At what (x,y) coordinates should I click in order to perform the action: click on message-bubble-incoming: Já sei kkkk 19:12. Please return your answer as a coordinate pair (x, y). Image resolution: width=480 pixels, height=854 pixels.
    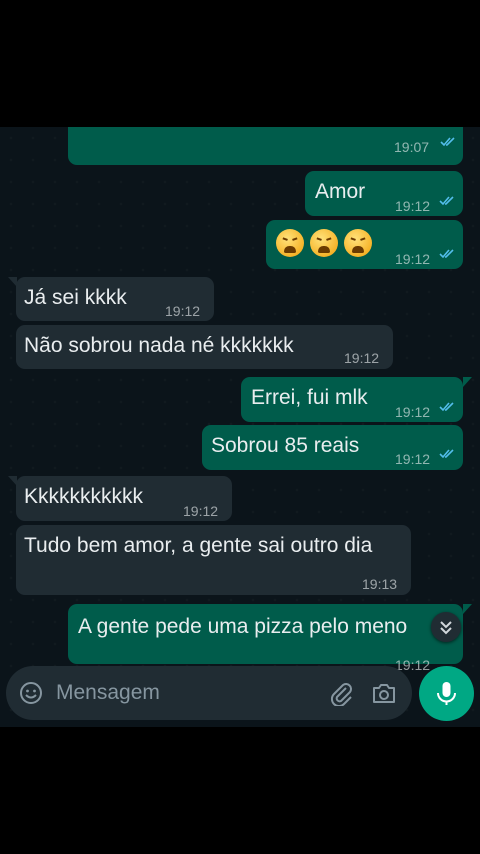
    Looking at the image, I should click on (115, 299).